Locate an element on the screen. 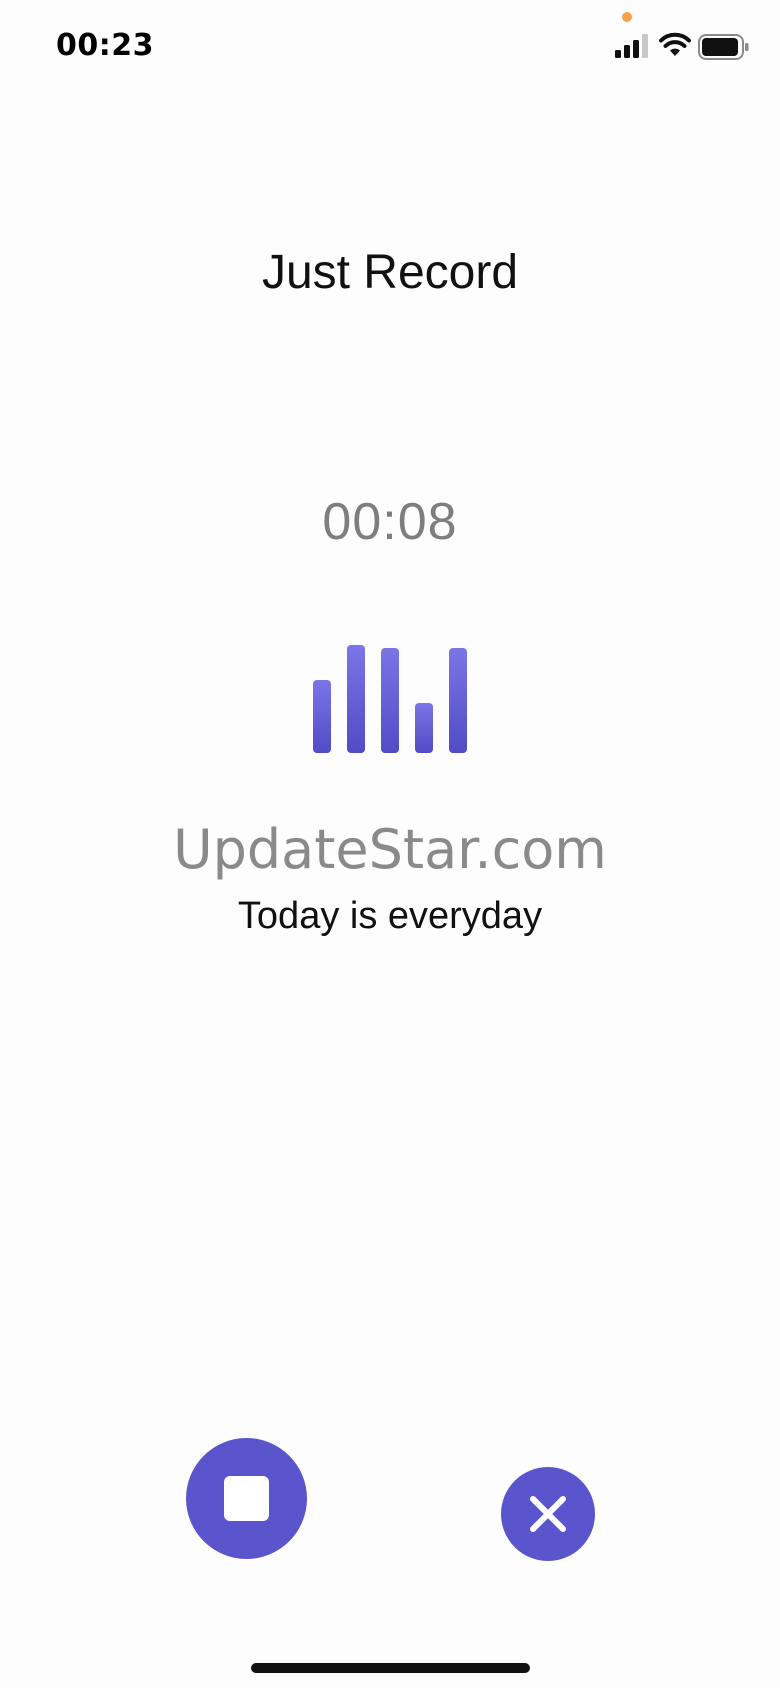  stop-recording-button is located at coordinates (246, 1498).